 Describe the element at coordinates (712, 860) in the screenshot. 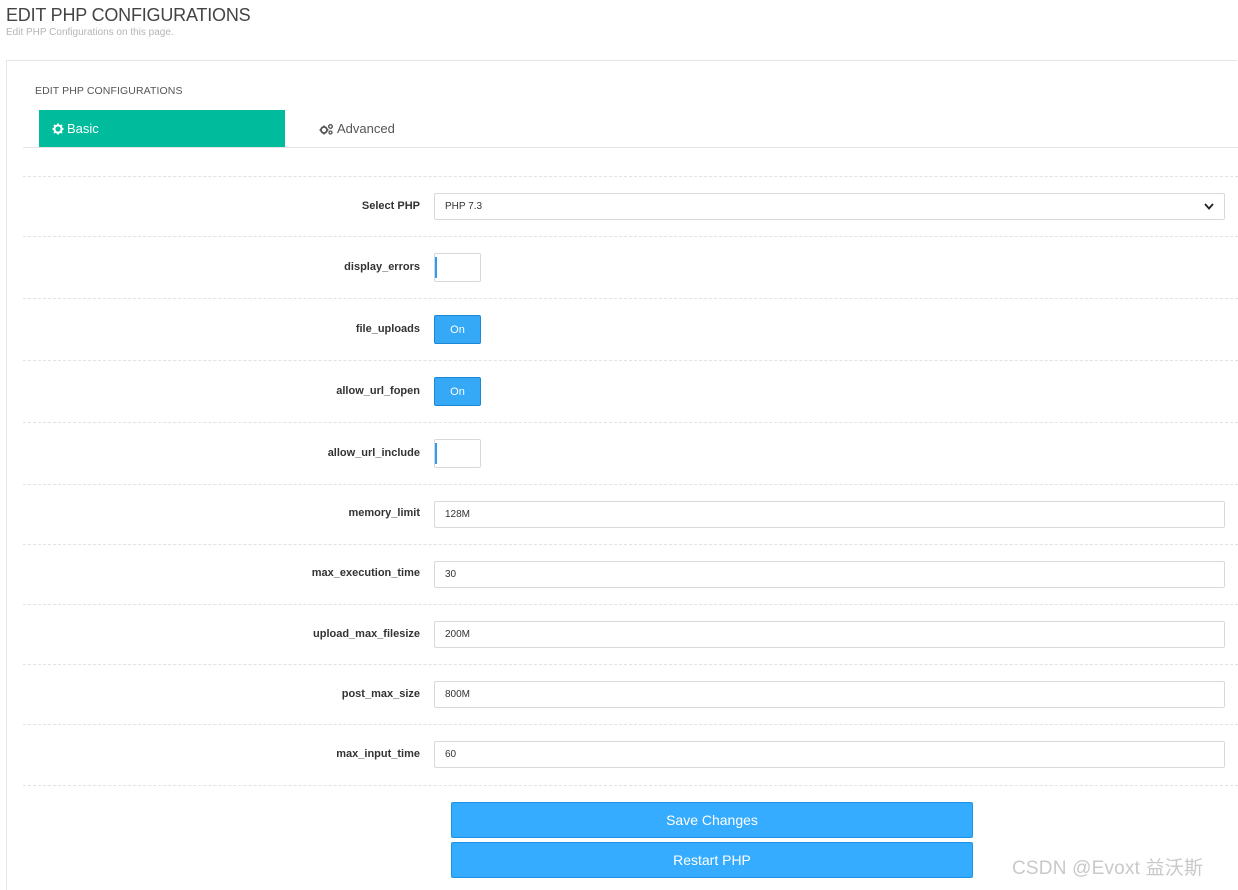

I see `restart-php-button: Restart PHP` at that location.